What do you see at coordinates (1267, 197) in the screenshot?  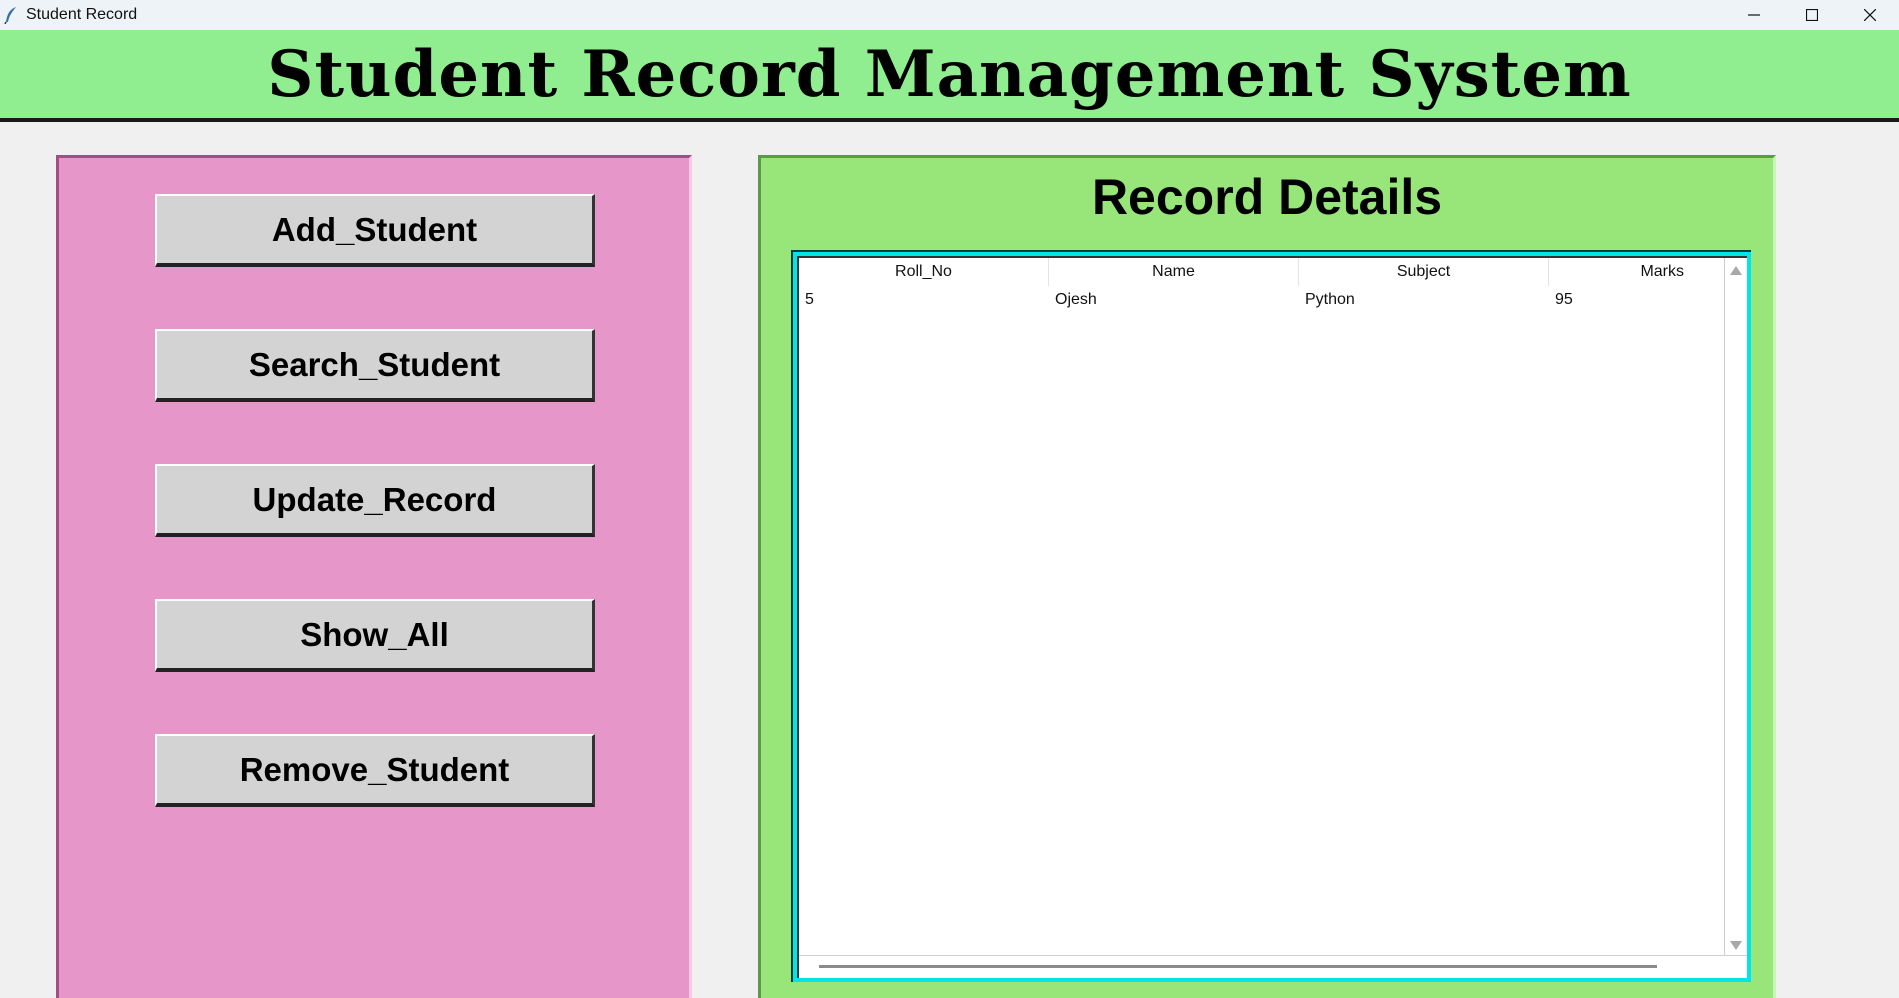 I see `record-details-title: Record Details` at bounding box center [1267, 197].